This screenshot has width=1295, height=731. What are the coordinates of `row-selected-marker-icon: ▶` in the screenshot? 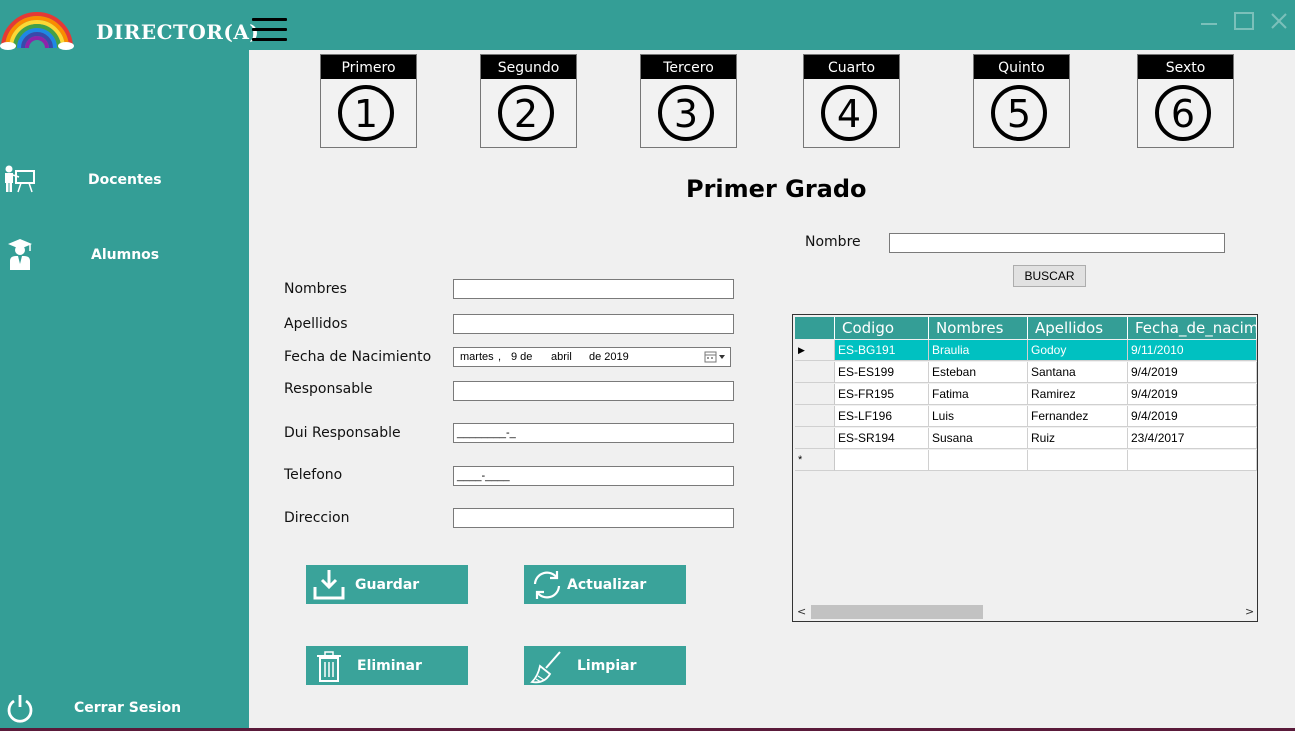 It's located at (815, 350).